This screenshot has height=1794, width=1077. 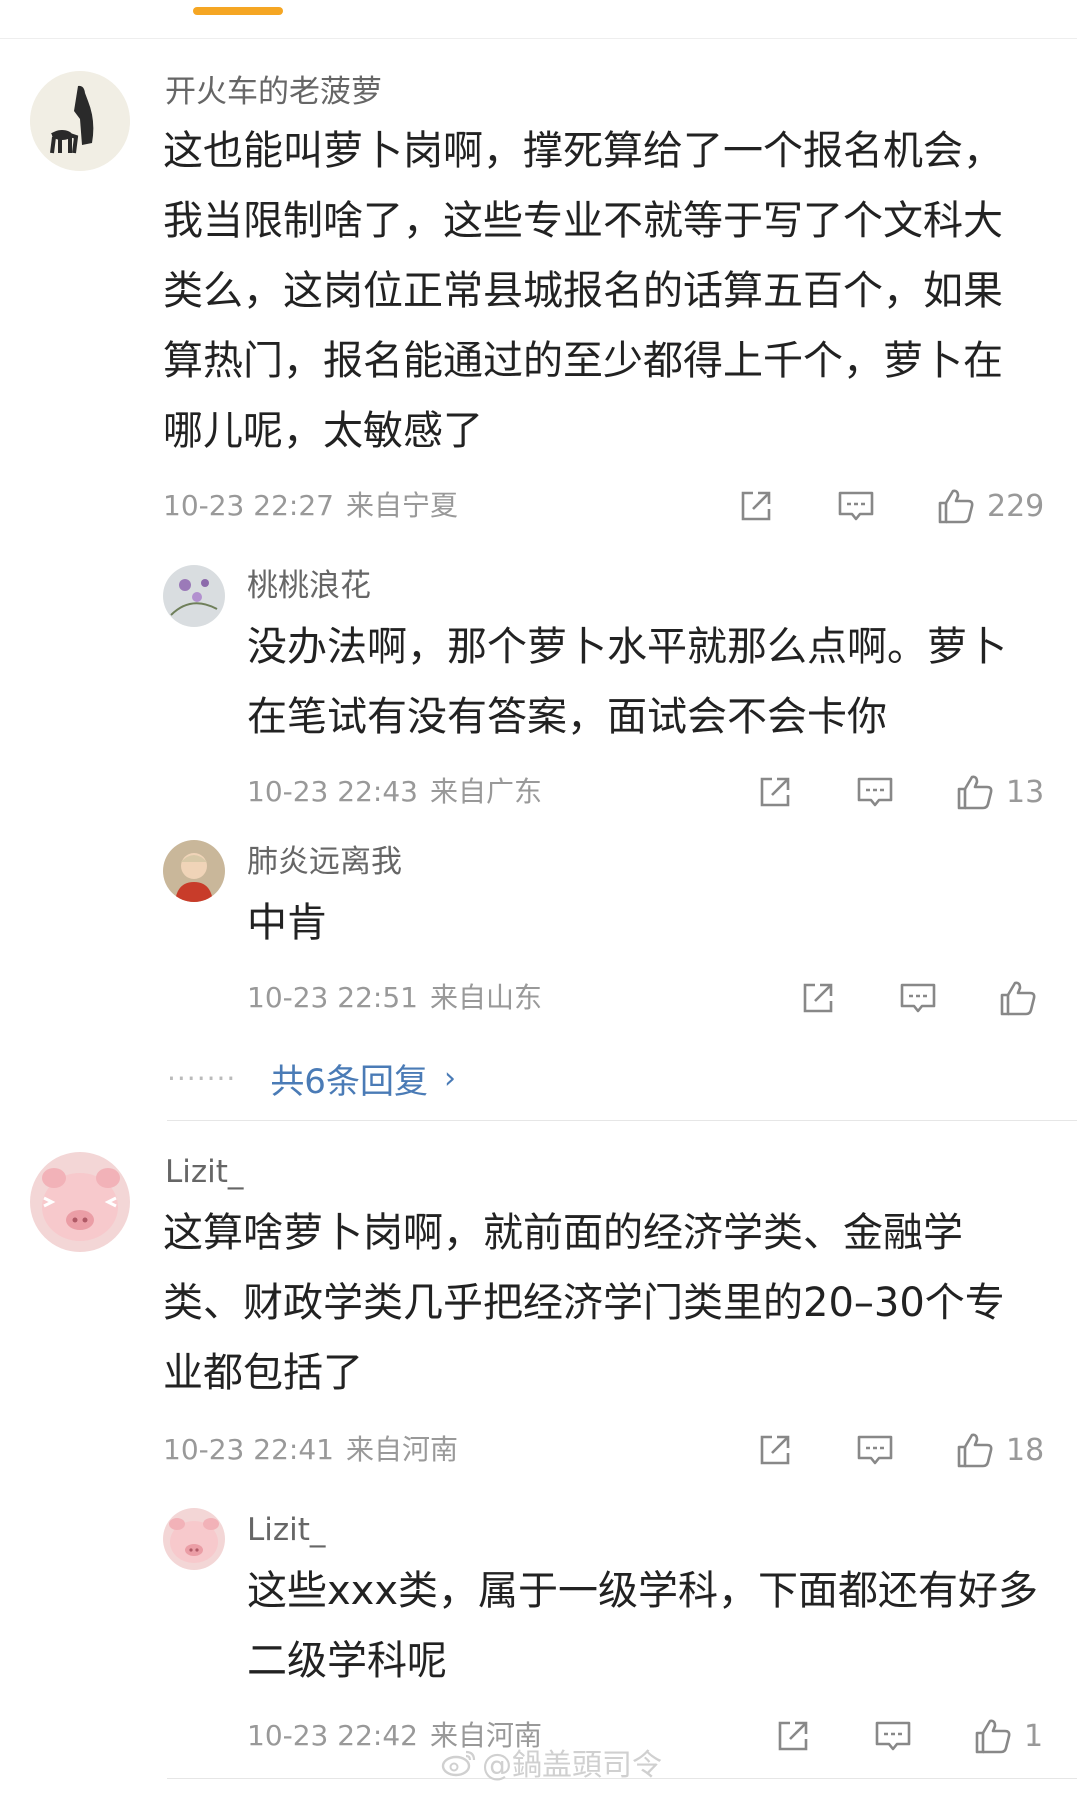 I want to click on comment-meta: 10-23 22:41 来自河南, so click(x=310, y=1450).